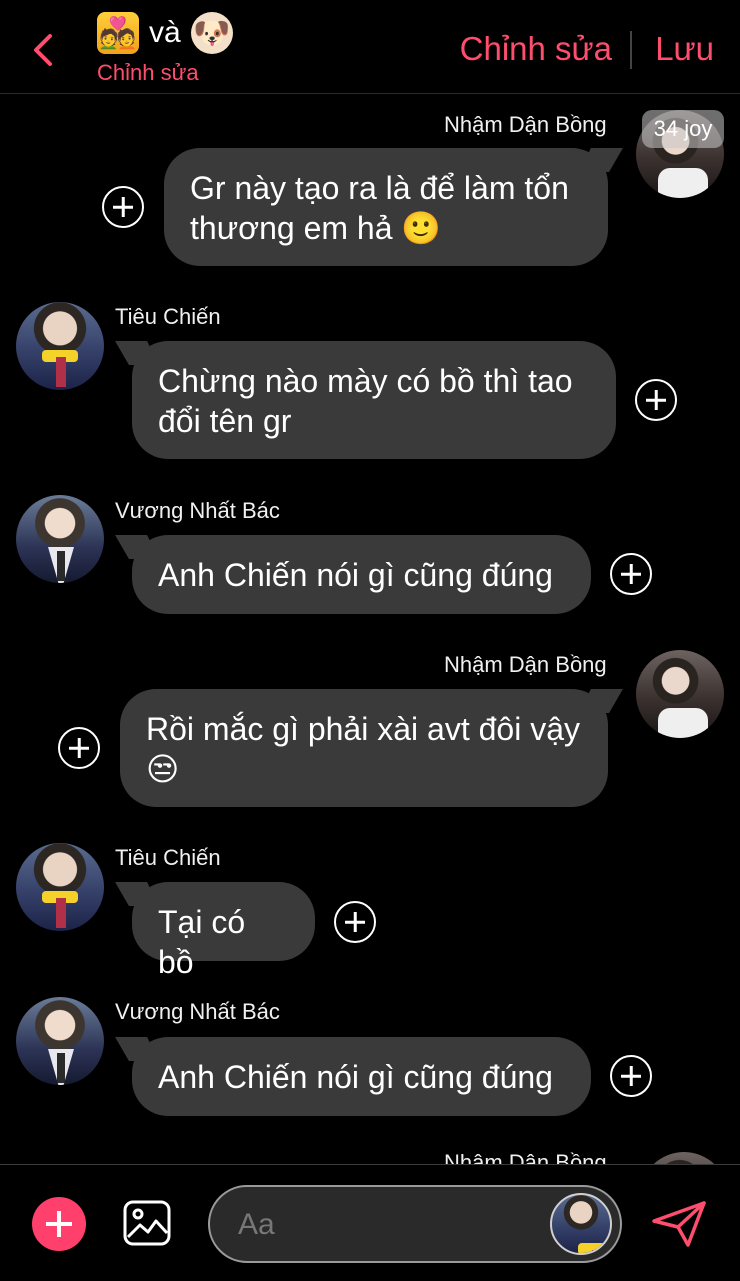  I want to click on watermark: 34 joy, so click(683, 129).